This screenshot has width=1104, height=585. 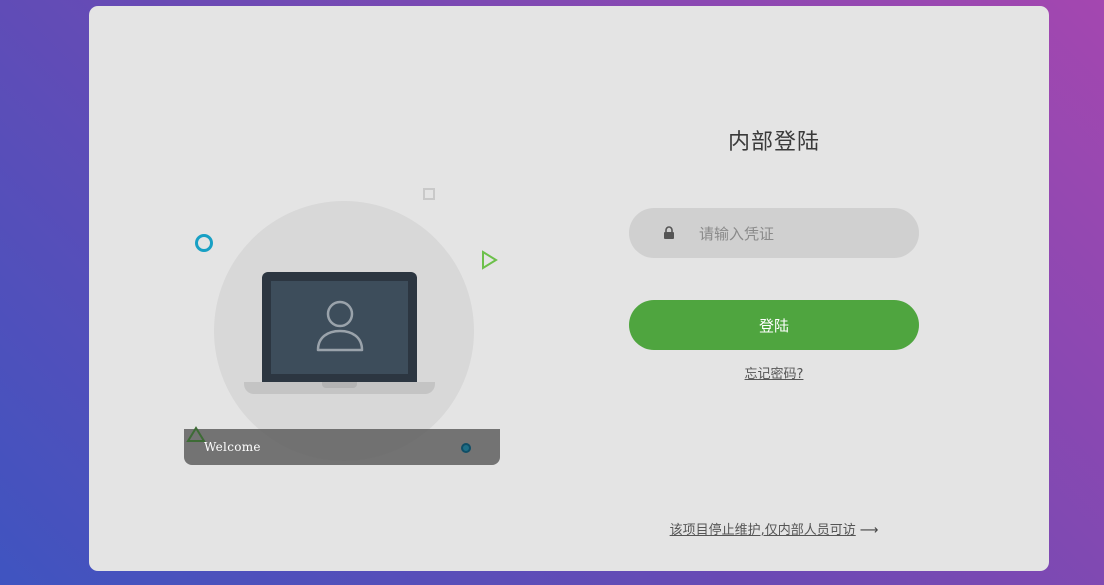 I want to click on credential-field, so click(x=774, y=234).